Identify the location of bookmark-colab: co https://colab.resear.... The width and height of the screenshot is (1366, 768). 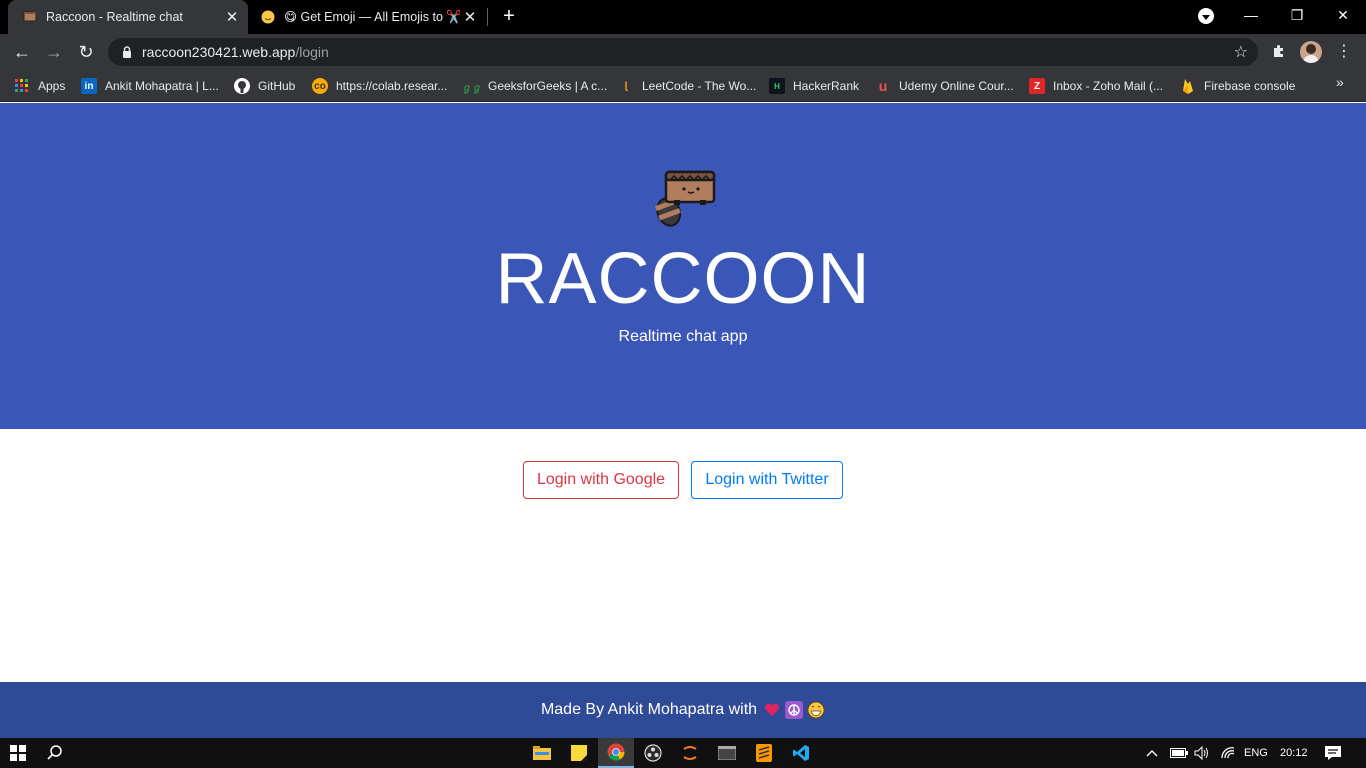
(379, 86).